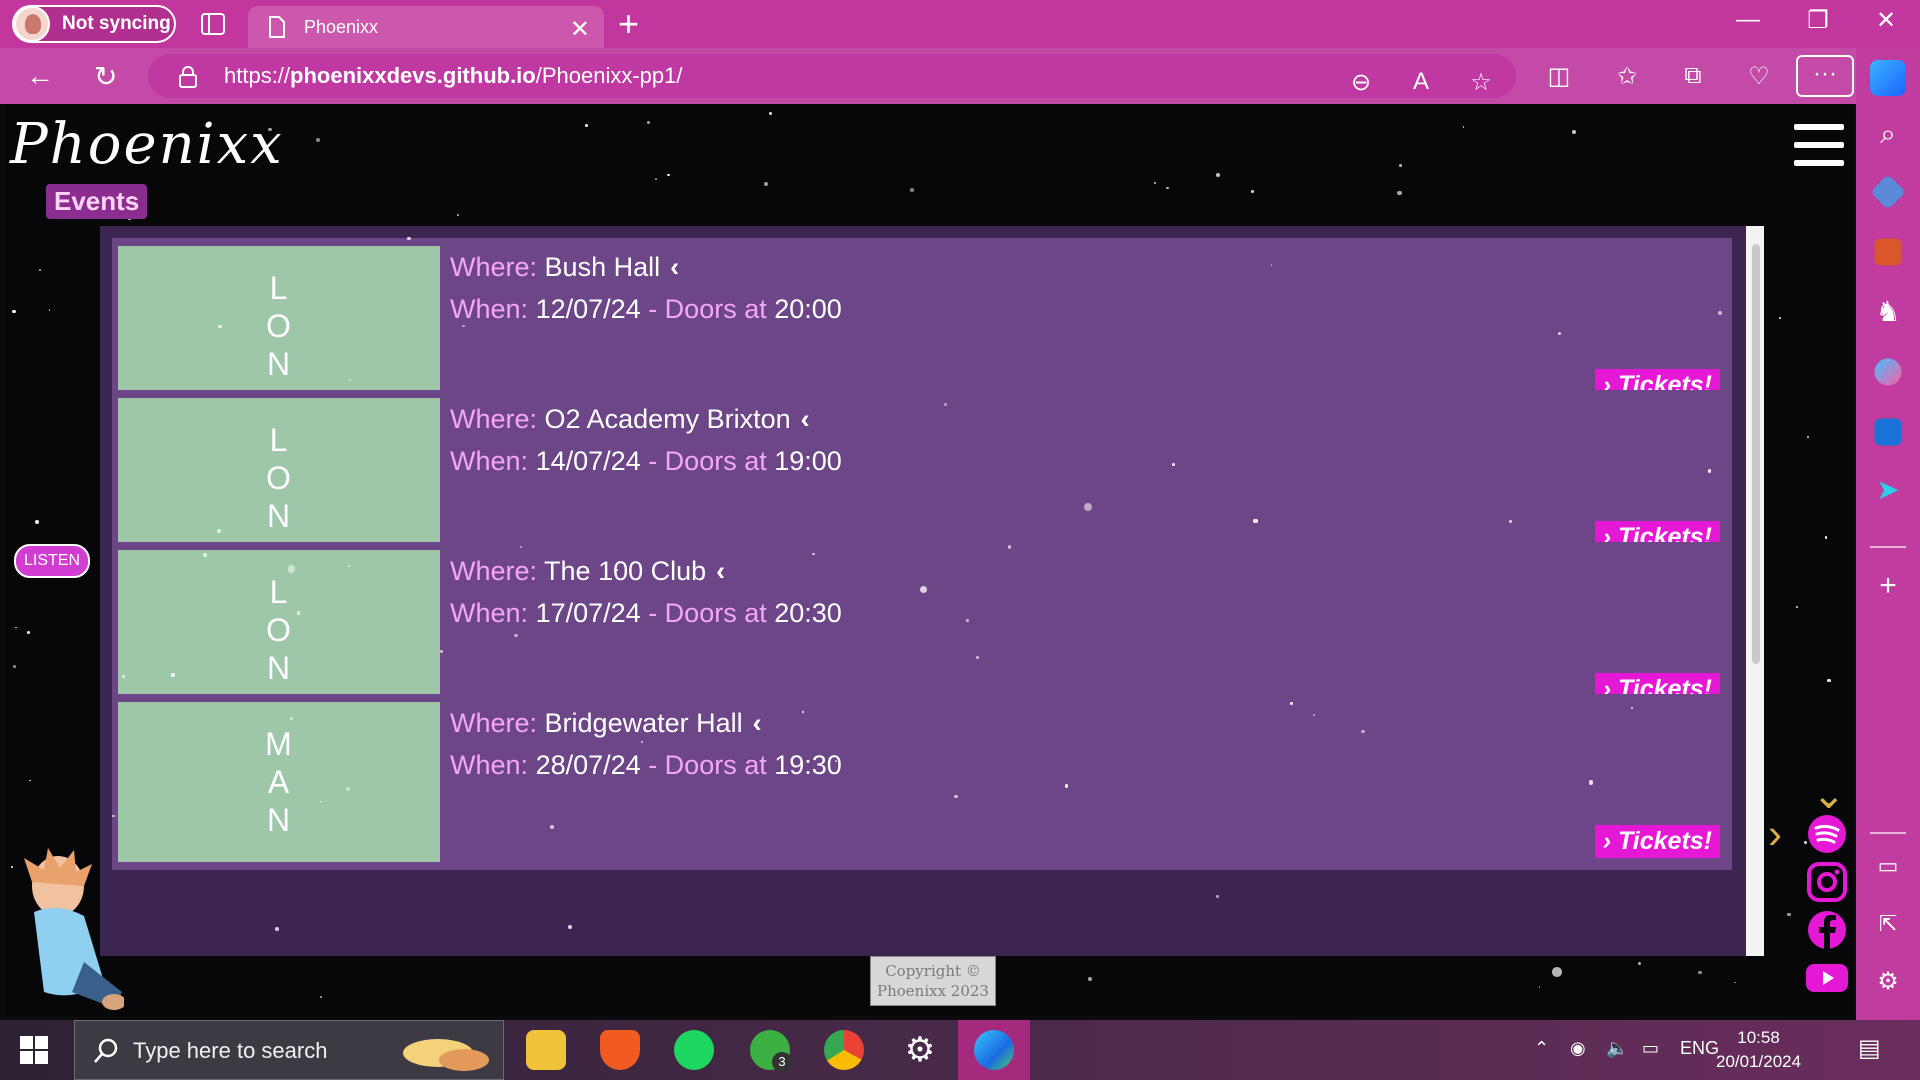 Image resolution: width=1920 pixels, height=1080 pixels. I want to click on favorite-star-icon: ☆, so click(1481, 82).